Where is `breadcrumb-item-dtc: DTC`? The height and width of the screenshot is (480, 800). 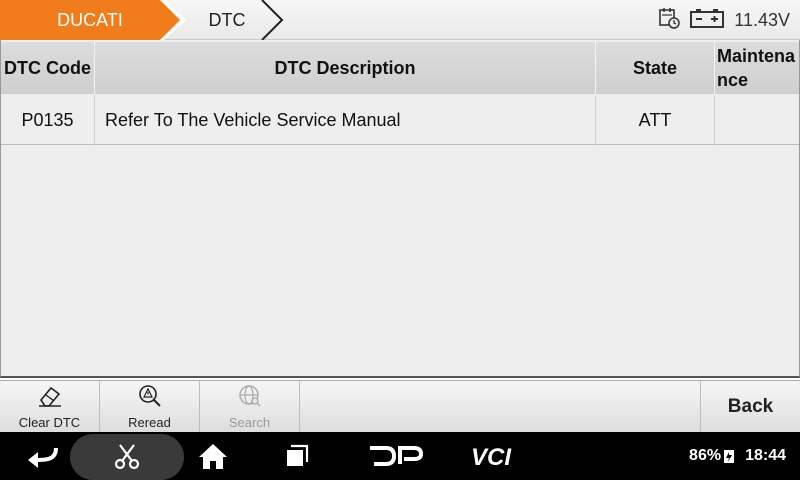
breadcrumb-item-dtc: DTC is located at coordinates (227, 20).